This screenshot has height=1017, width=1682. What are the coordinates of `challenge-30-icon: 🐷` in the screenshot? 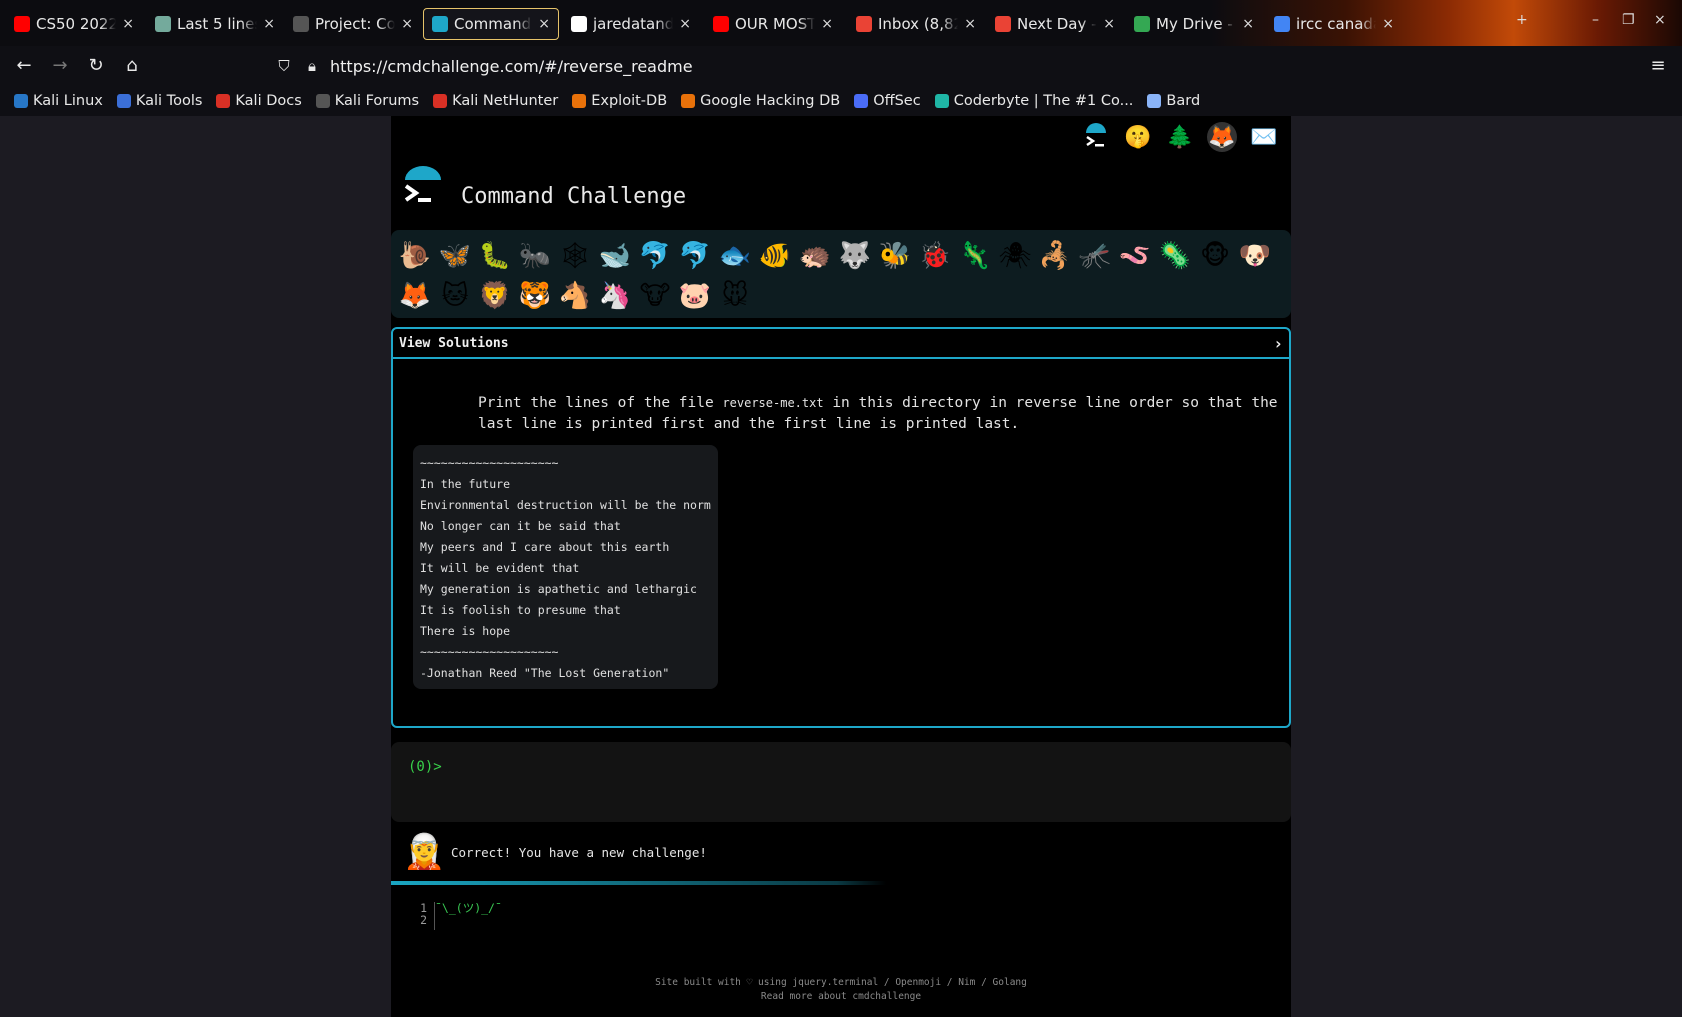 It's located at (695, 296).